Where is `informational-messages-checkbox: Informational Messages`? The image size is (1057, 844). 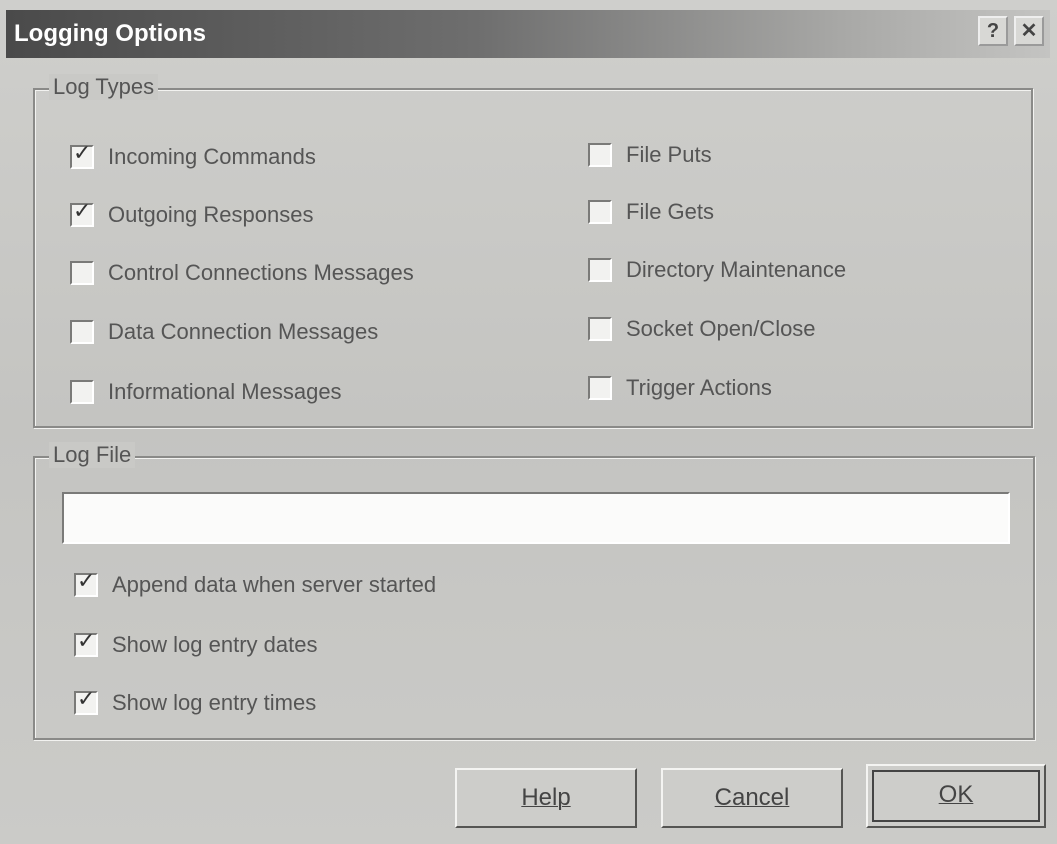 informational-messages-checkbox: Informational Messages is located at coordinates (206, 392).